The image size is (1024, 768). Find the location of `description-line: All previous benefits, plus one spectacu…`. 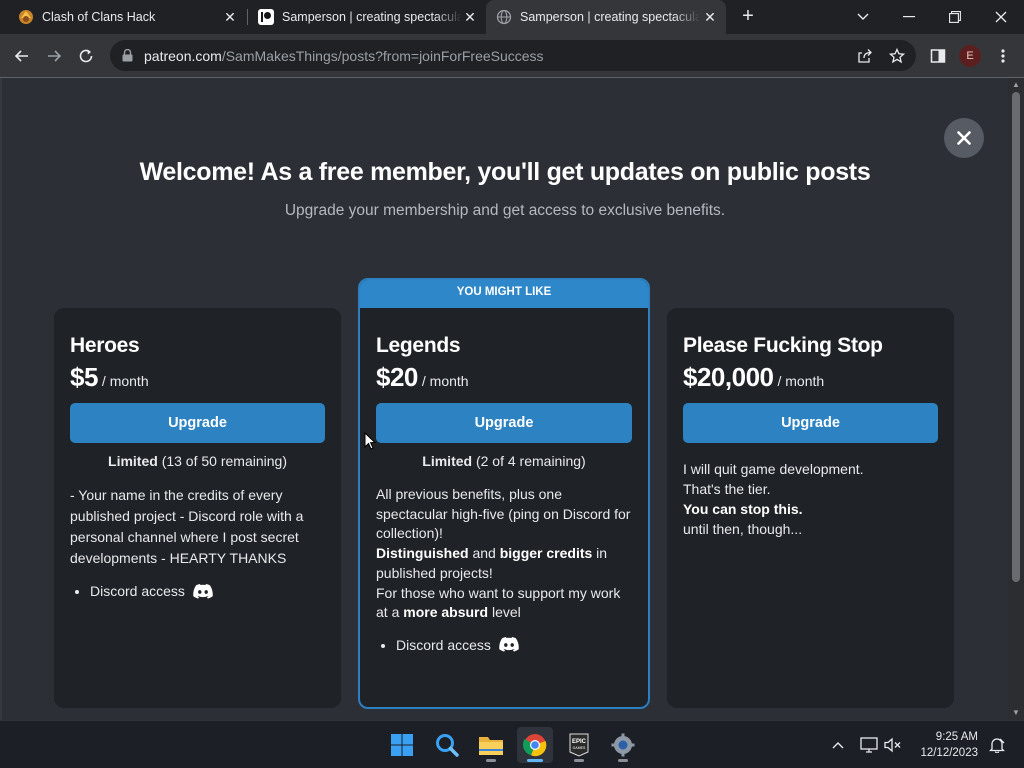

description-line: All previous benefits, plus one spectacu… is located at coordinates (503, 514).